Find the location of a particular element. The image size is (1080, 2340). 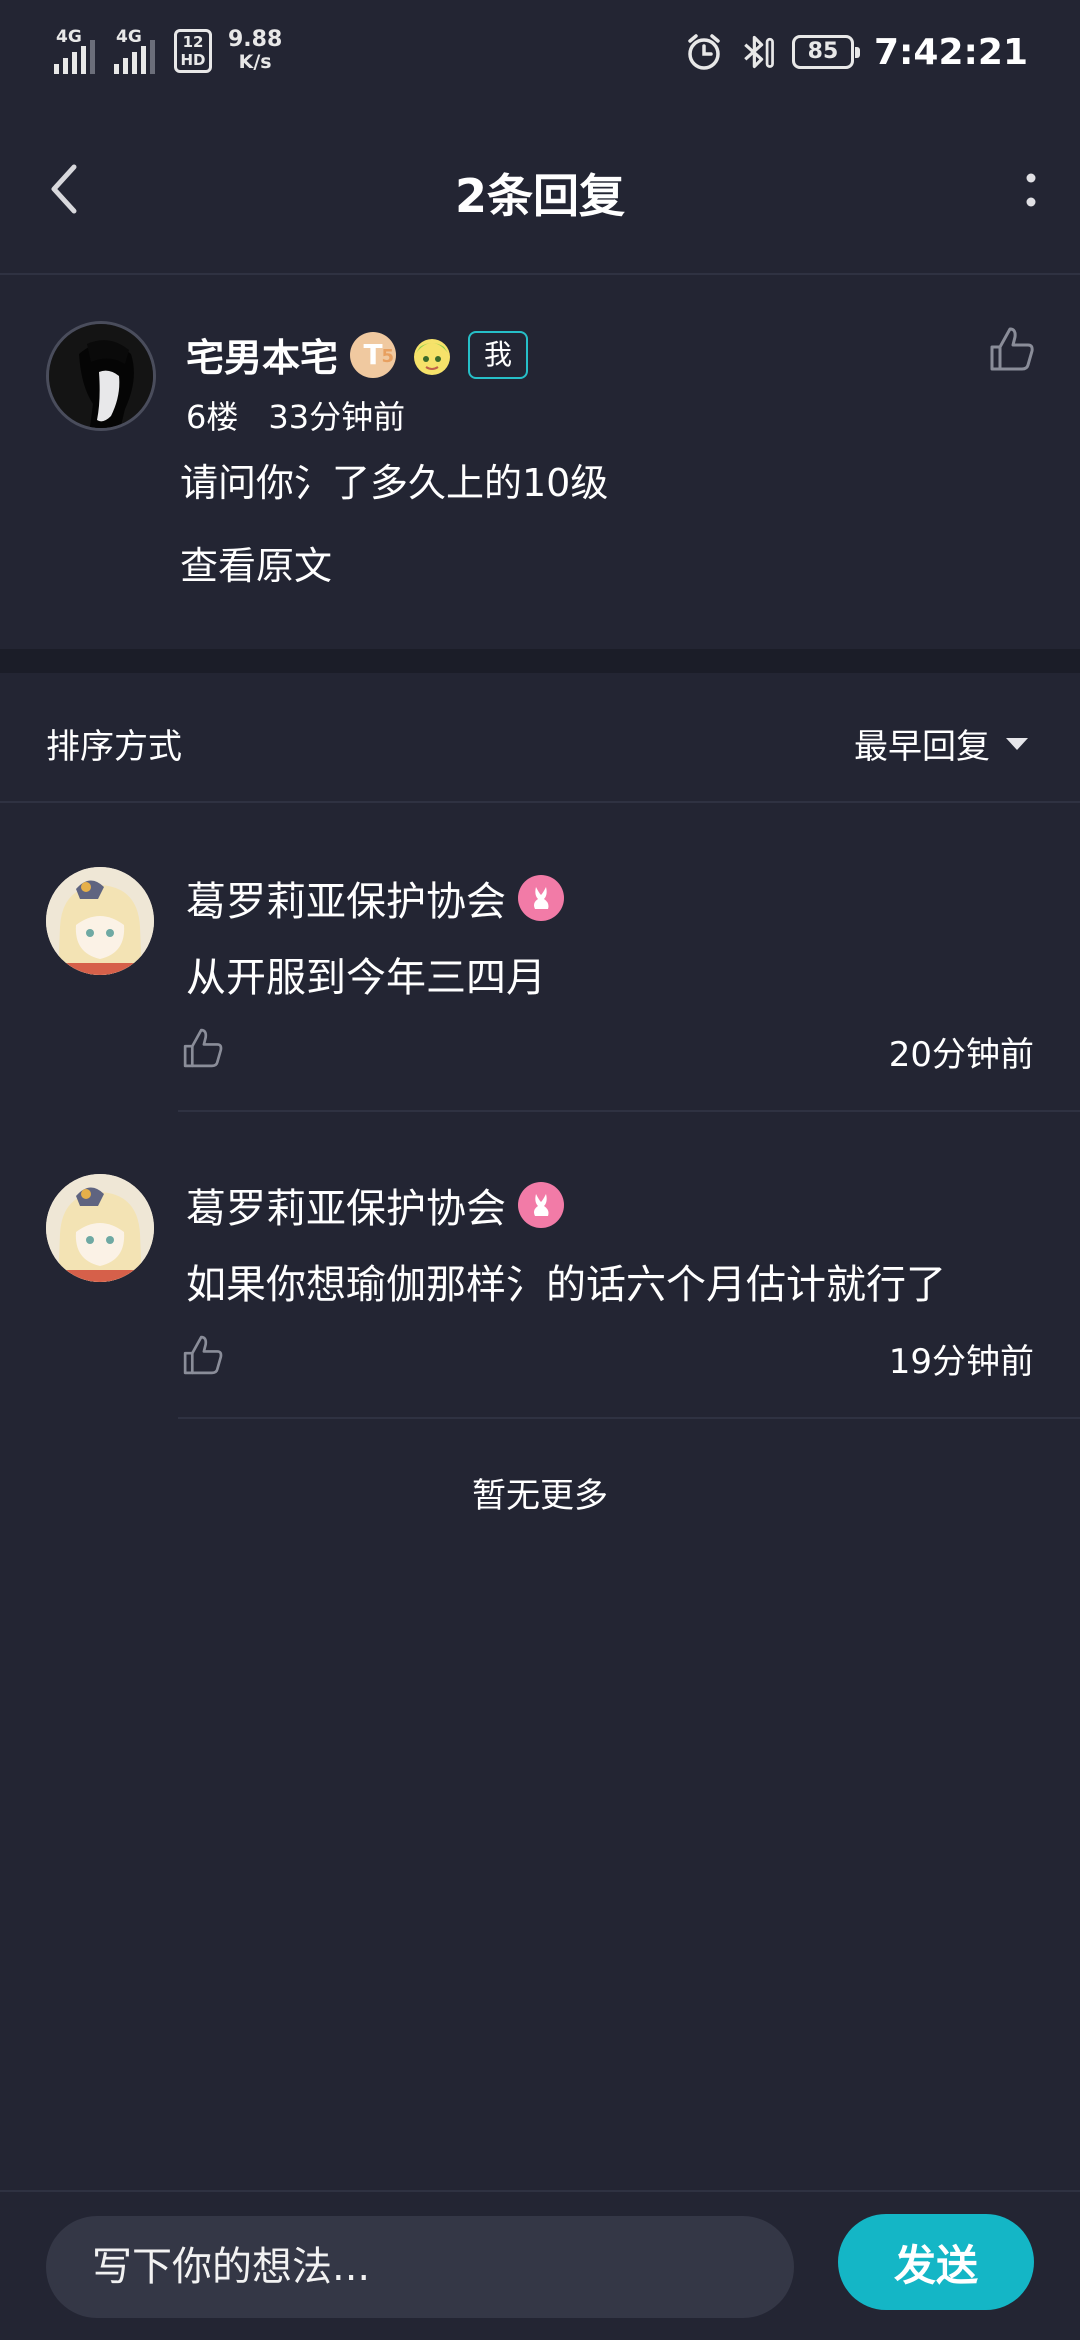

comment-time: 33分钟前 is located at coordinates (337, 417).